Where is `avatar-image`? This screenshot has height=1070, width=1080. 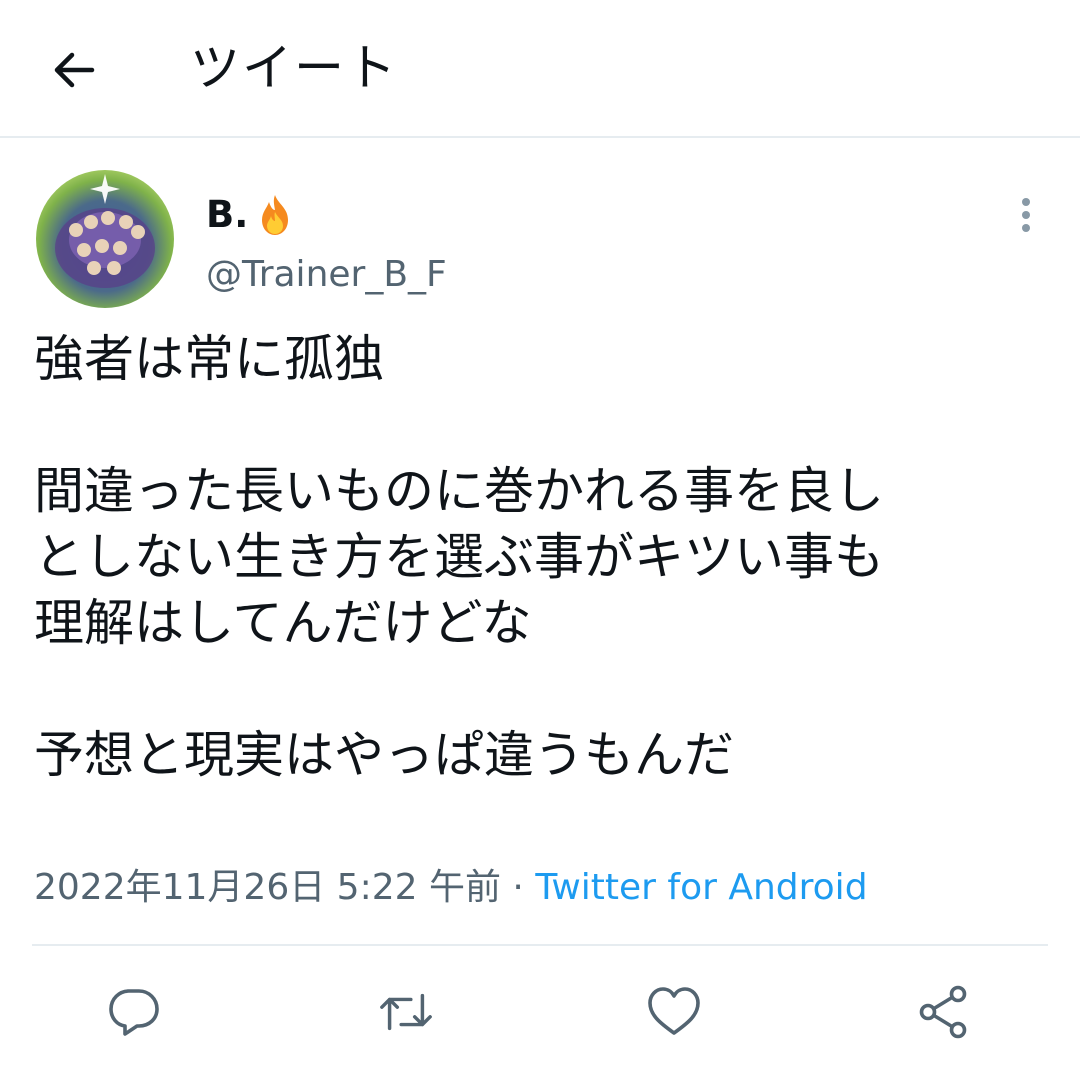
avatar-image is located at coordinates (105, 239).